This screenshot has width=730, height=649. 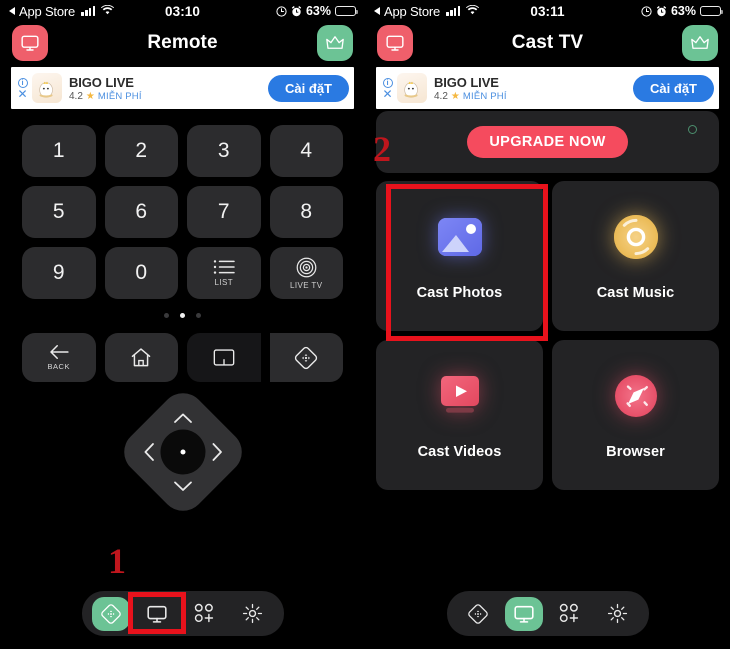 I want to click on page-dot-2-active, so click(x=182, y=315).